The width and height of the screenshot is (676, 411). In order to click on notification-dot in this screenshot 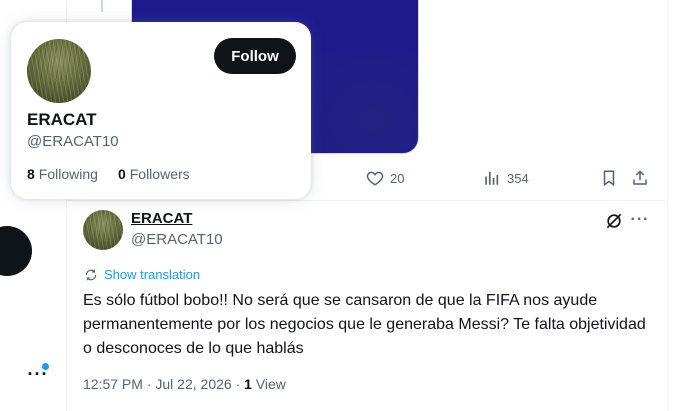, I will do `click(45, 366)`.